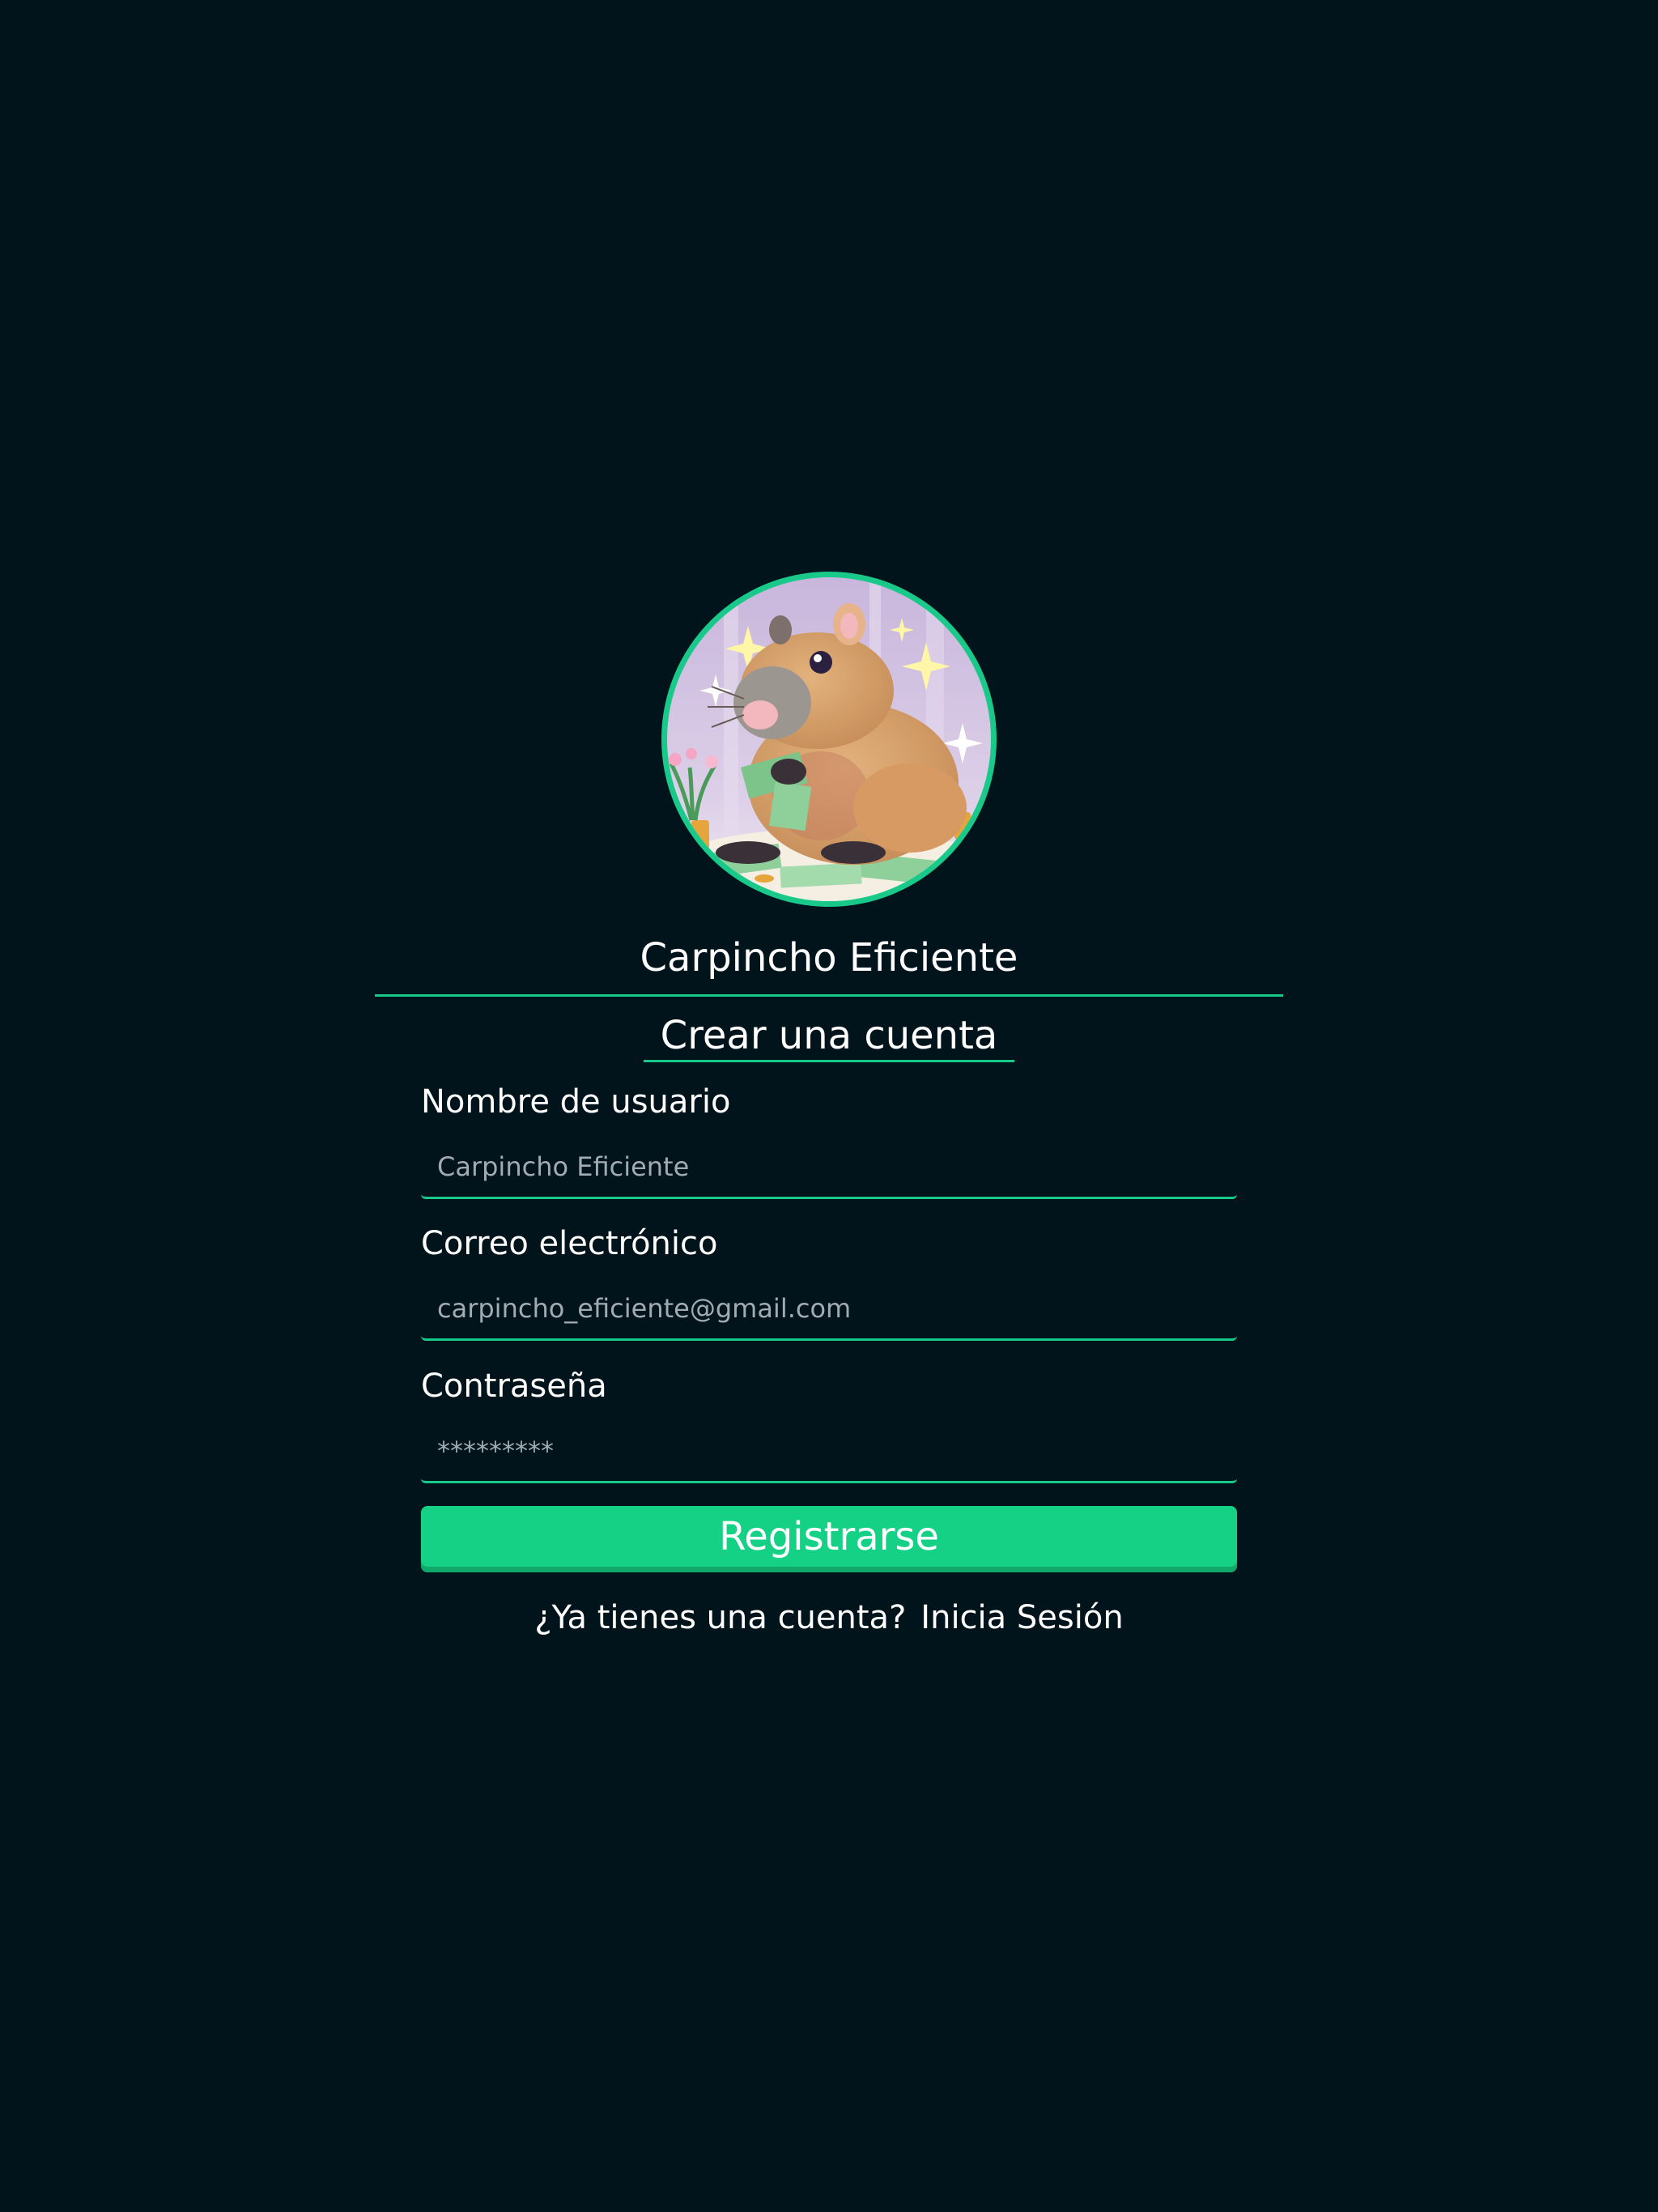  I want to click on login-question: ¿Ya tienes una cuenta?, so click(720, 1617).